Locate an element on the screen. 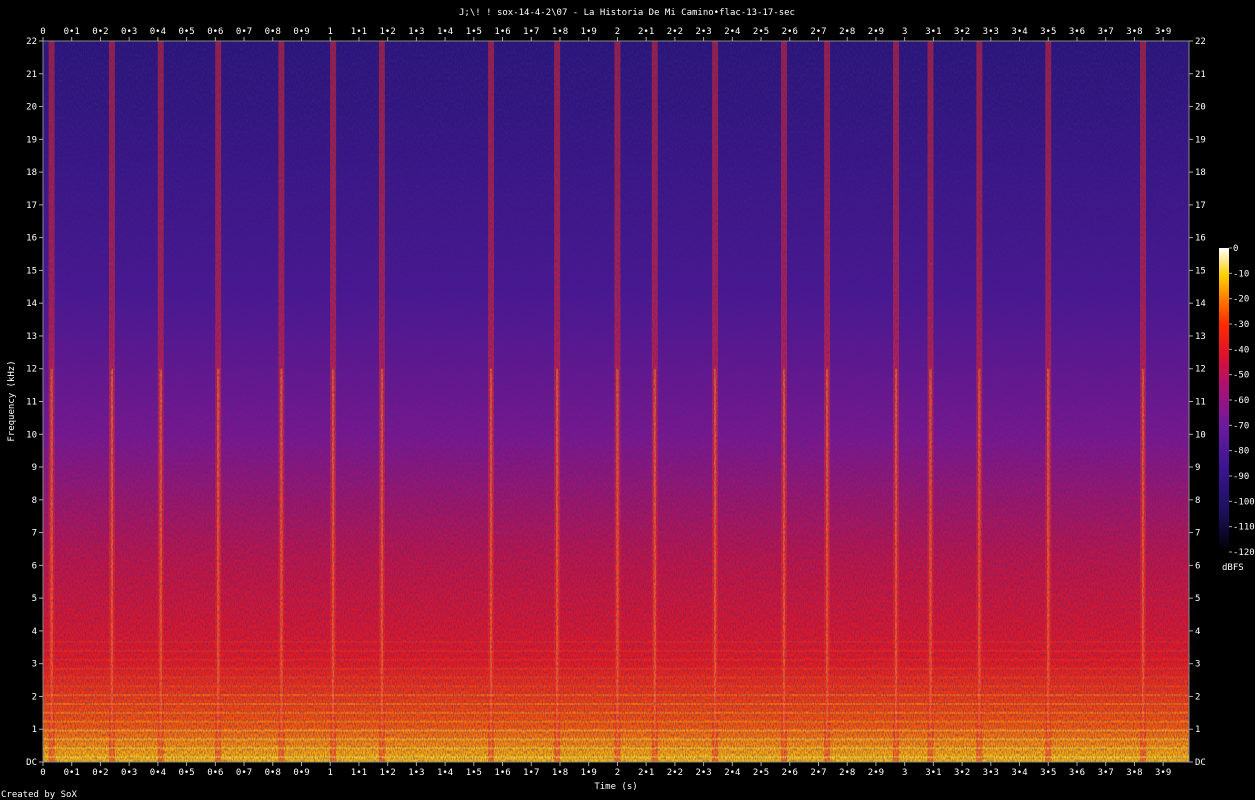 The image size is (1255, 800). x-tick-label-top: 3 is located at coordinates (904, 32).